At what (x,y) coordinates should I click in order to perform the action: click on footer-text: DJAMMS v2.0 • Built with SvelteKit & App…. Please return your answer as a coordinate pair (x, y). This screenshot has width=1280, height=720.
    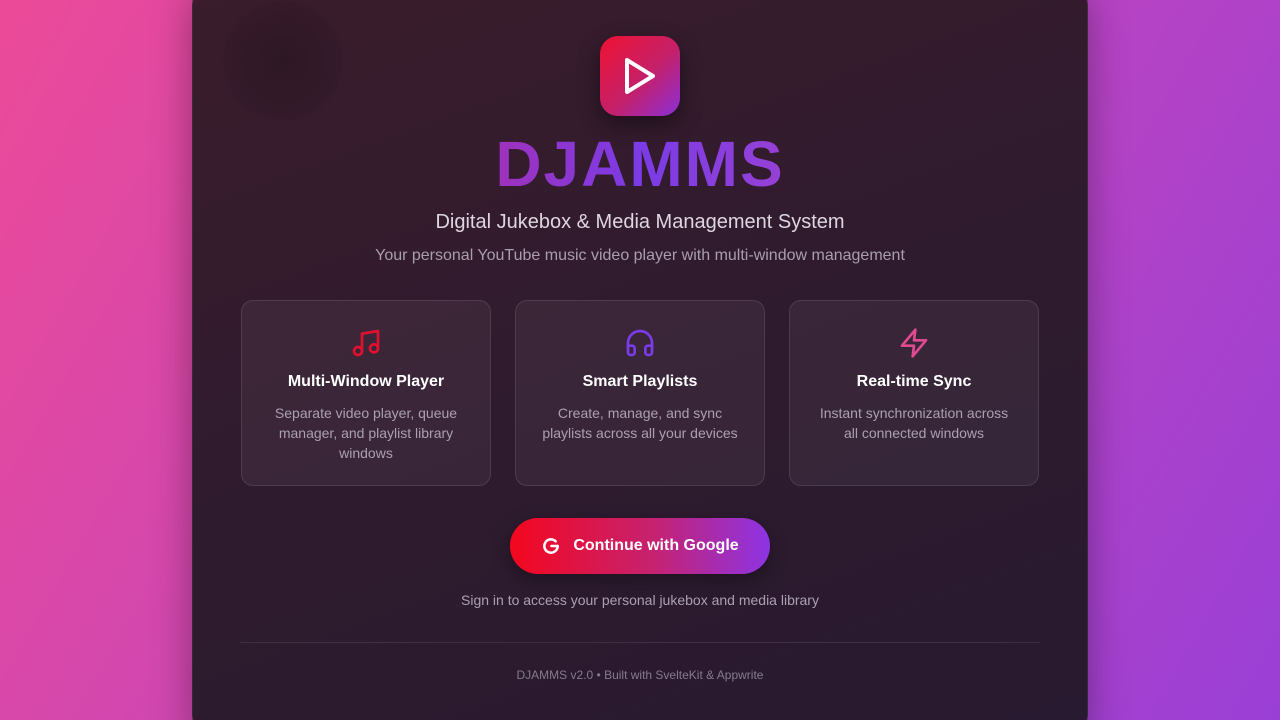
    Looking at the image, I should click on (640, 675).